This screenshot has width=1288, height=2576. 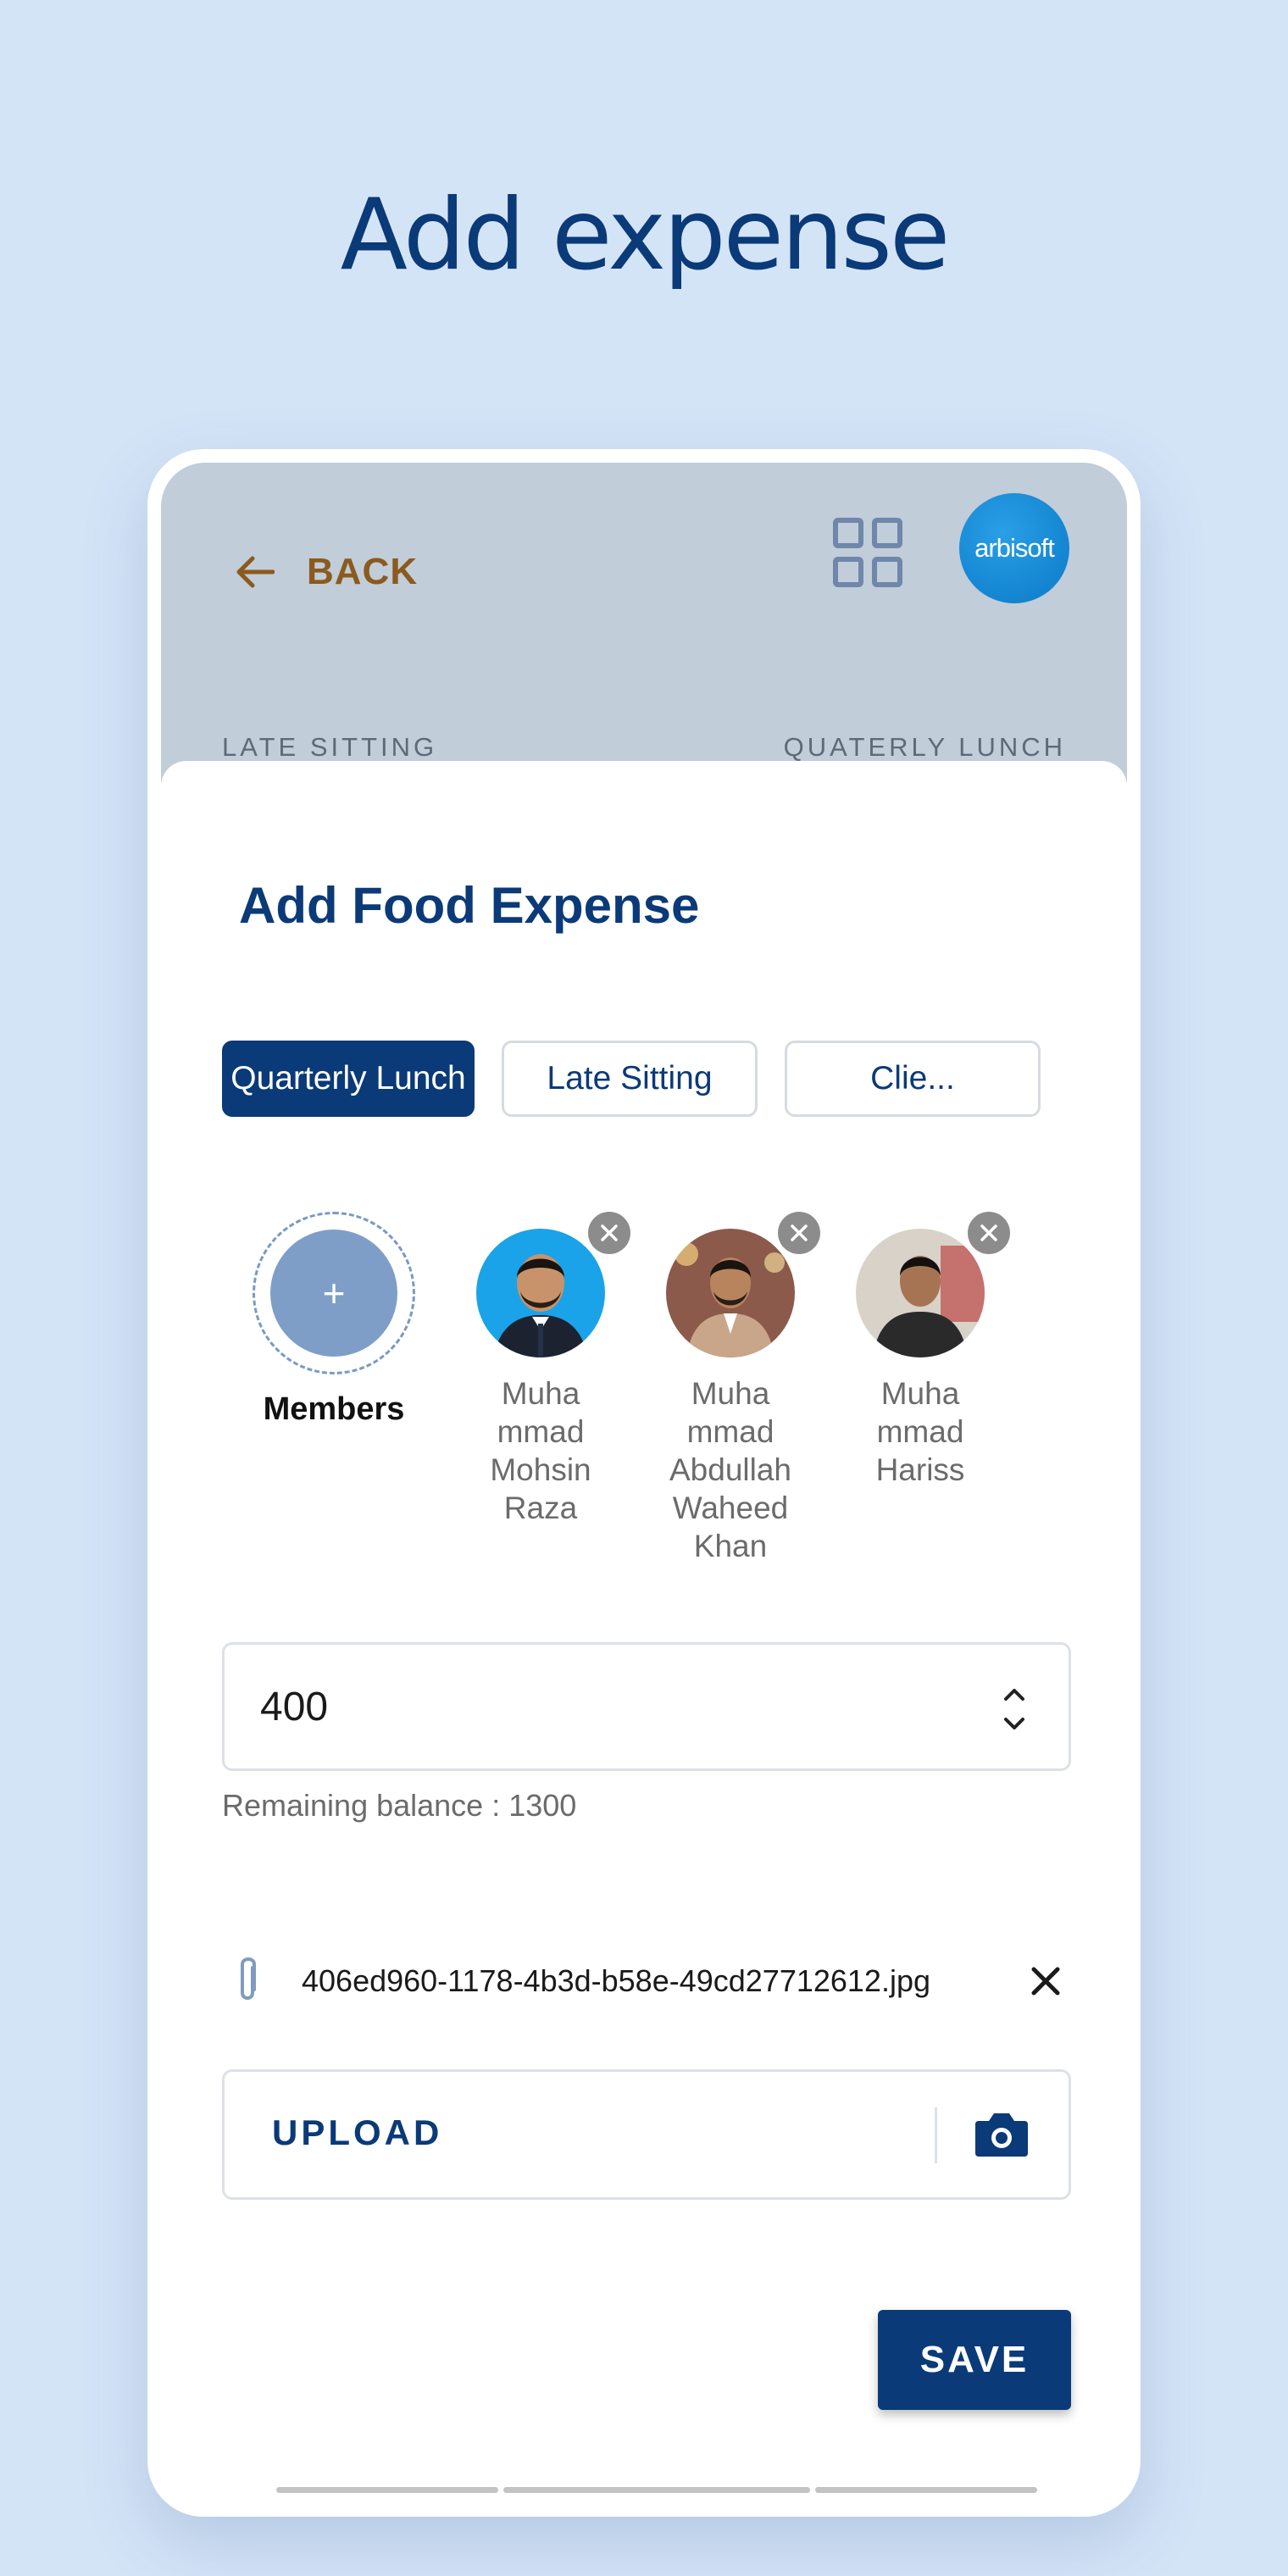 What do you see at coordinates (920, 1431) in the screenshot?
I see `member-name: Muha mmad Hariss` at bounding box center [920, 1431].